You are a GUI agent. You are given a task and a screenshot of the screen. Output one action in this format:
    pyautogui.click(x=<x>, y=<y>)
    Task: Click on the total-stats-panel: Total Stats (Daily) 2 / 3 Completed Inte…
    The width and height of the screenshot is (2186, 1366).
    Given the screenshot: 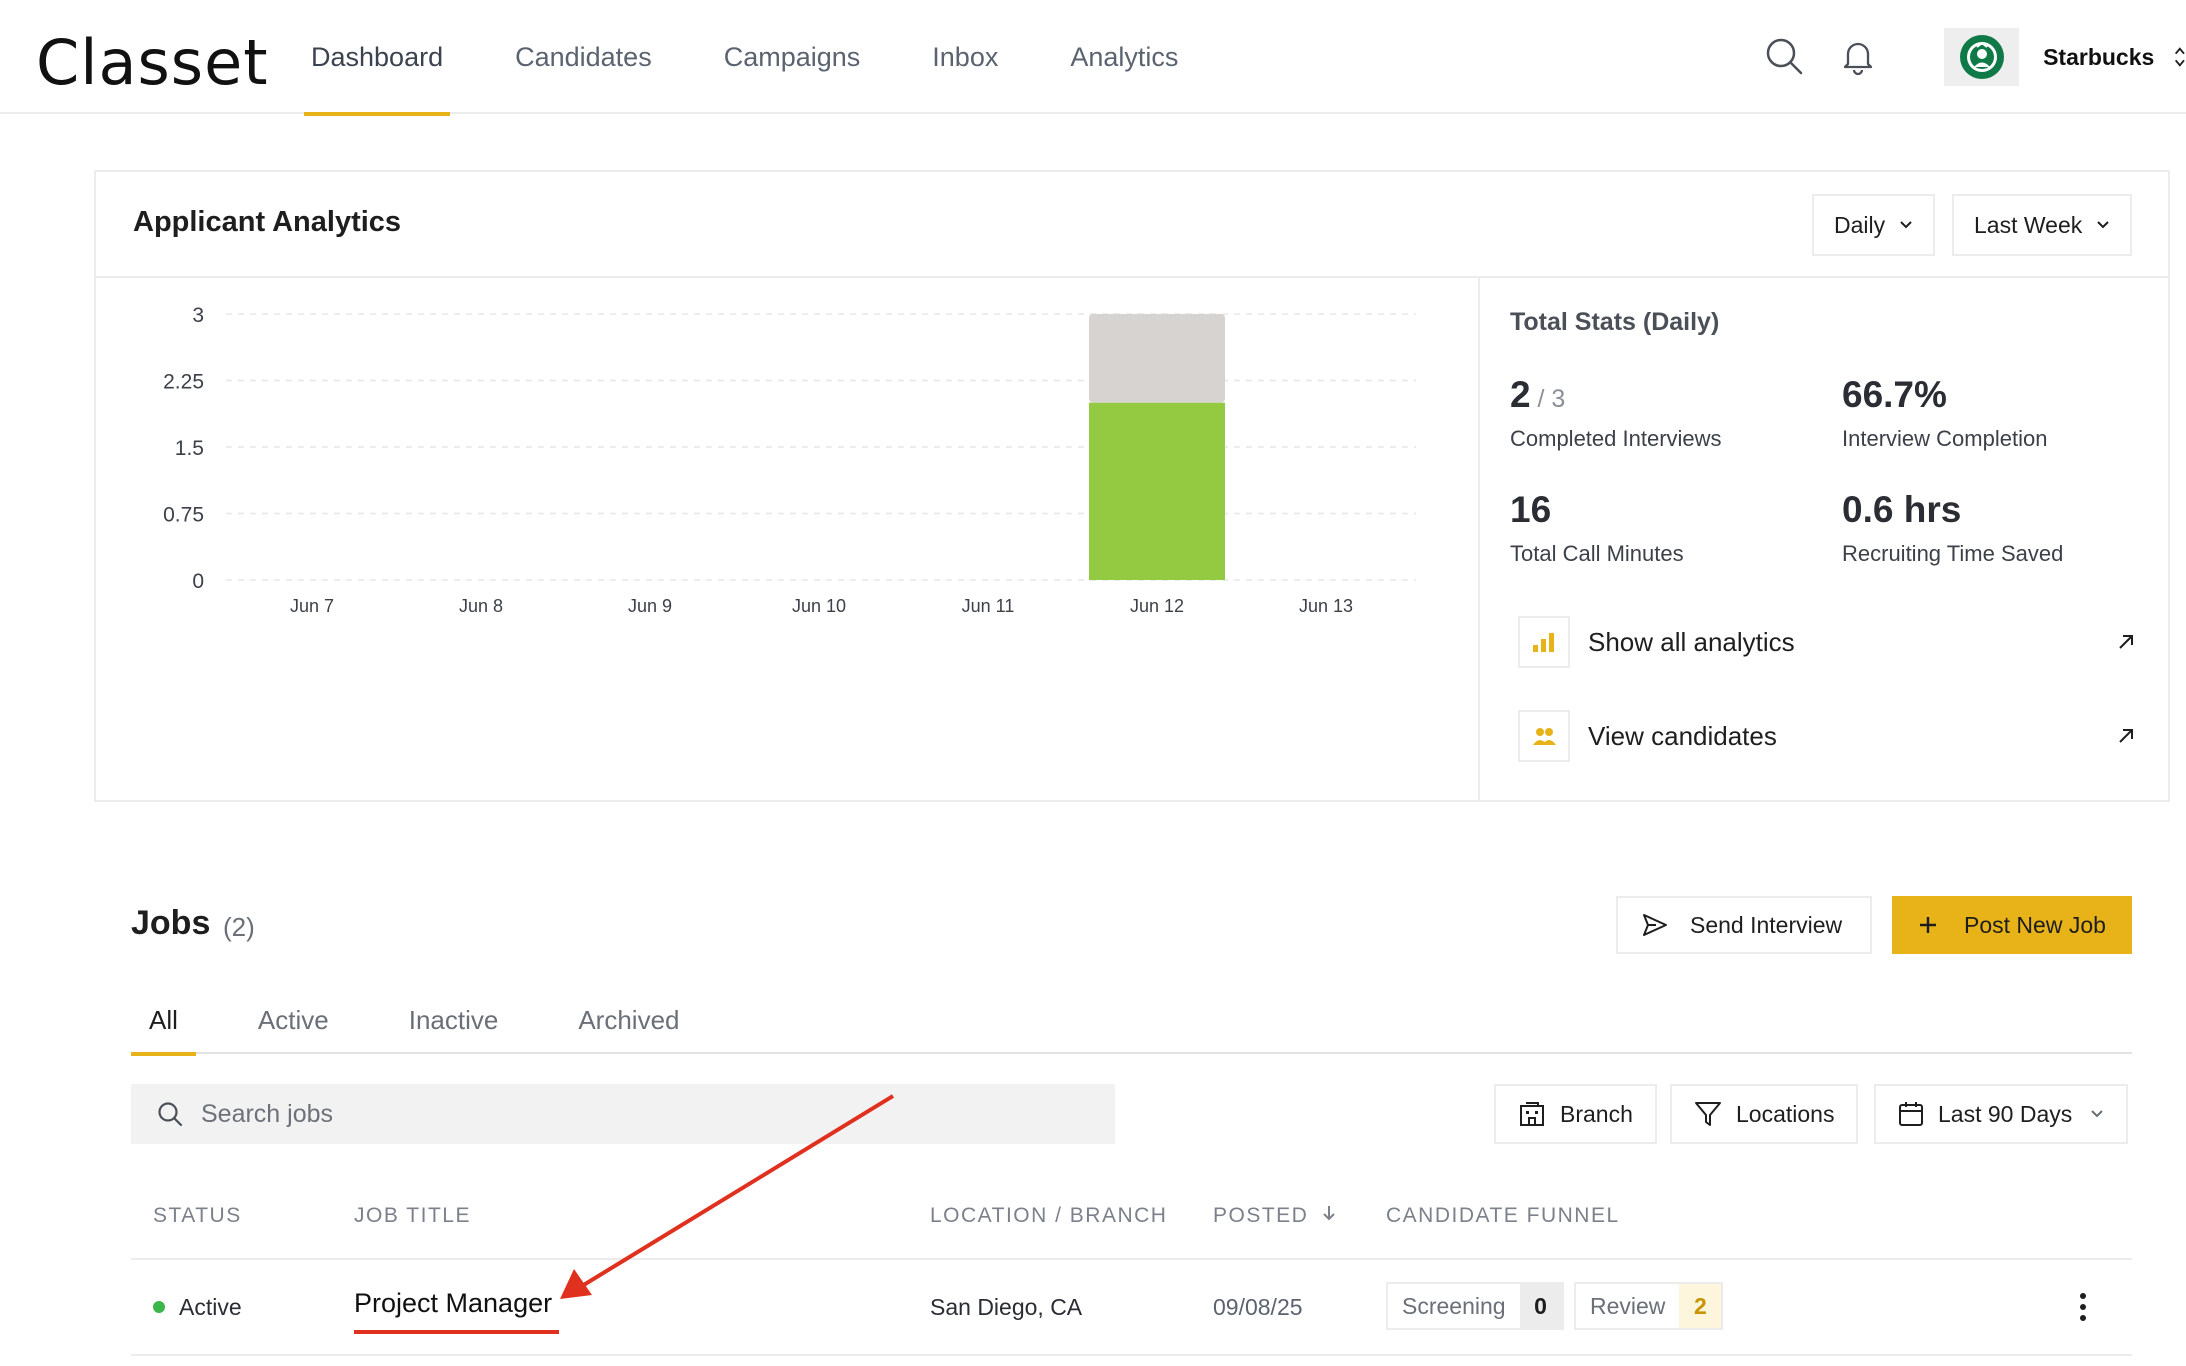 What is the action you would take?
    pyautogui.click(x=1824, y=540)
    